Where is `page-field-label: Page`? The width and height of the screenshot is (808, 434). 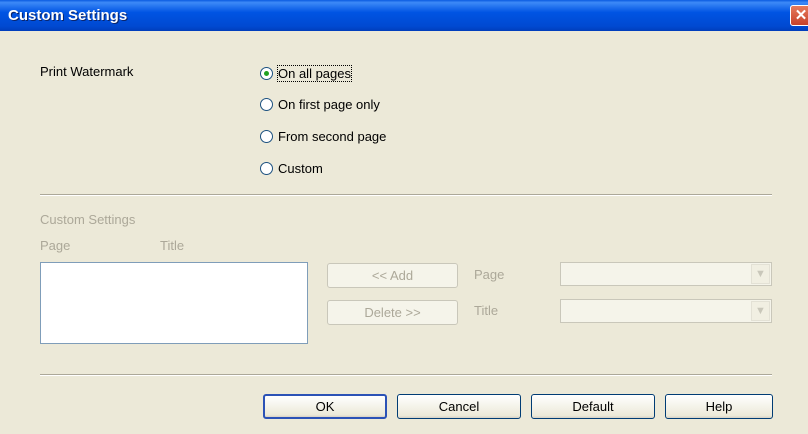 page-field-label: Page is located at coordinates (489, 274).